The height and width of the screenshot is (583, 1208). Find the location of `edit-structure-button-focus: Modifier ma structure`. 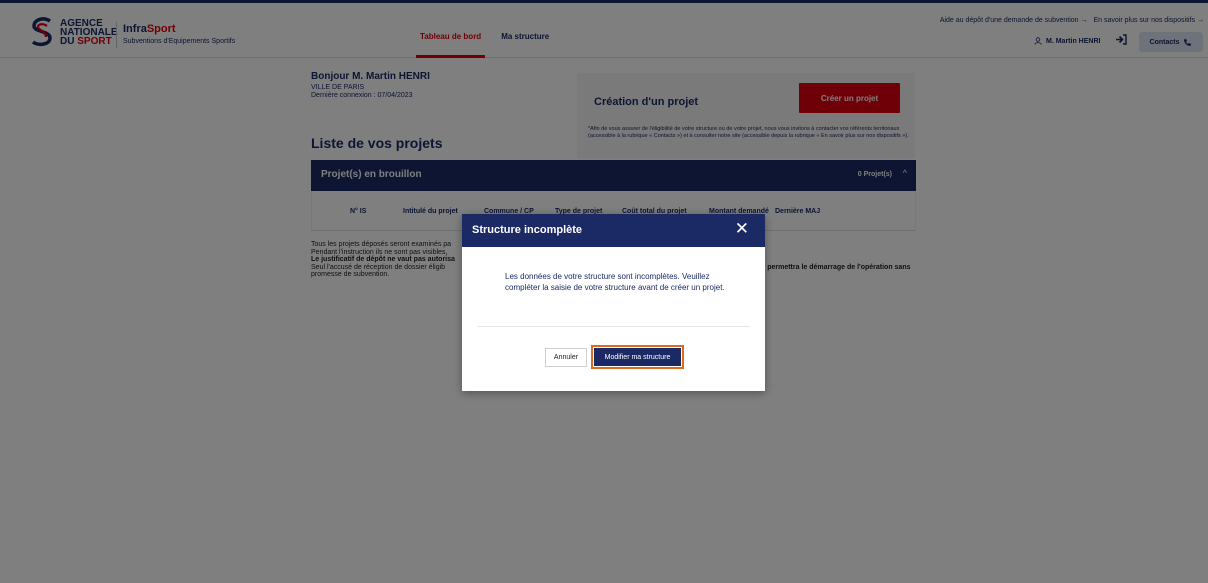

edit-structure-button-focus: Modifier ma structure is located at coordinates (637, 357).